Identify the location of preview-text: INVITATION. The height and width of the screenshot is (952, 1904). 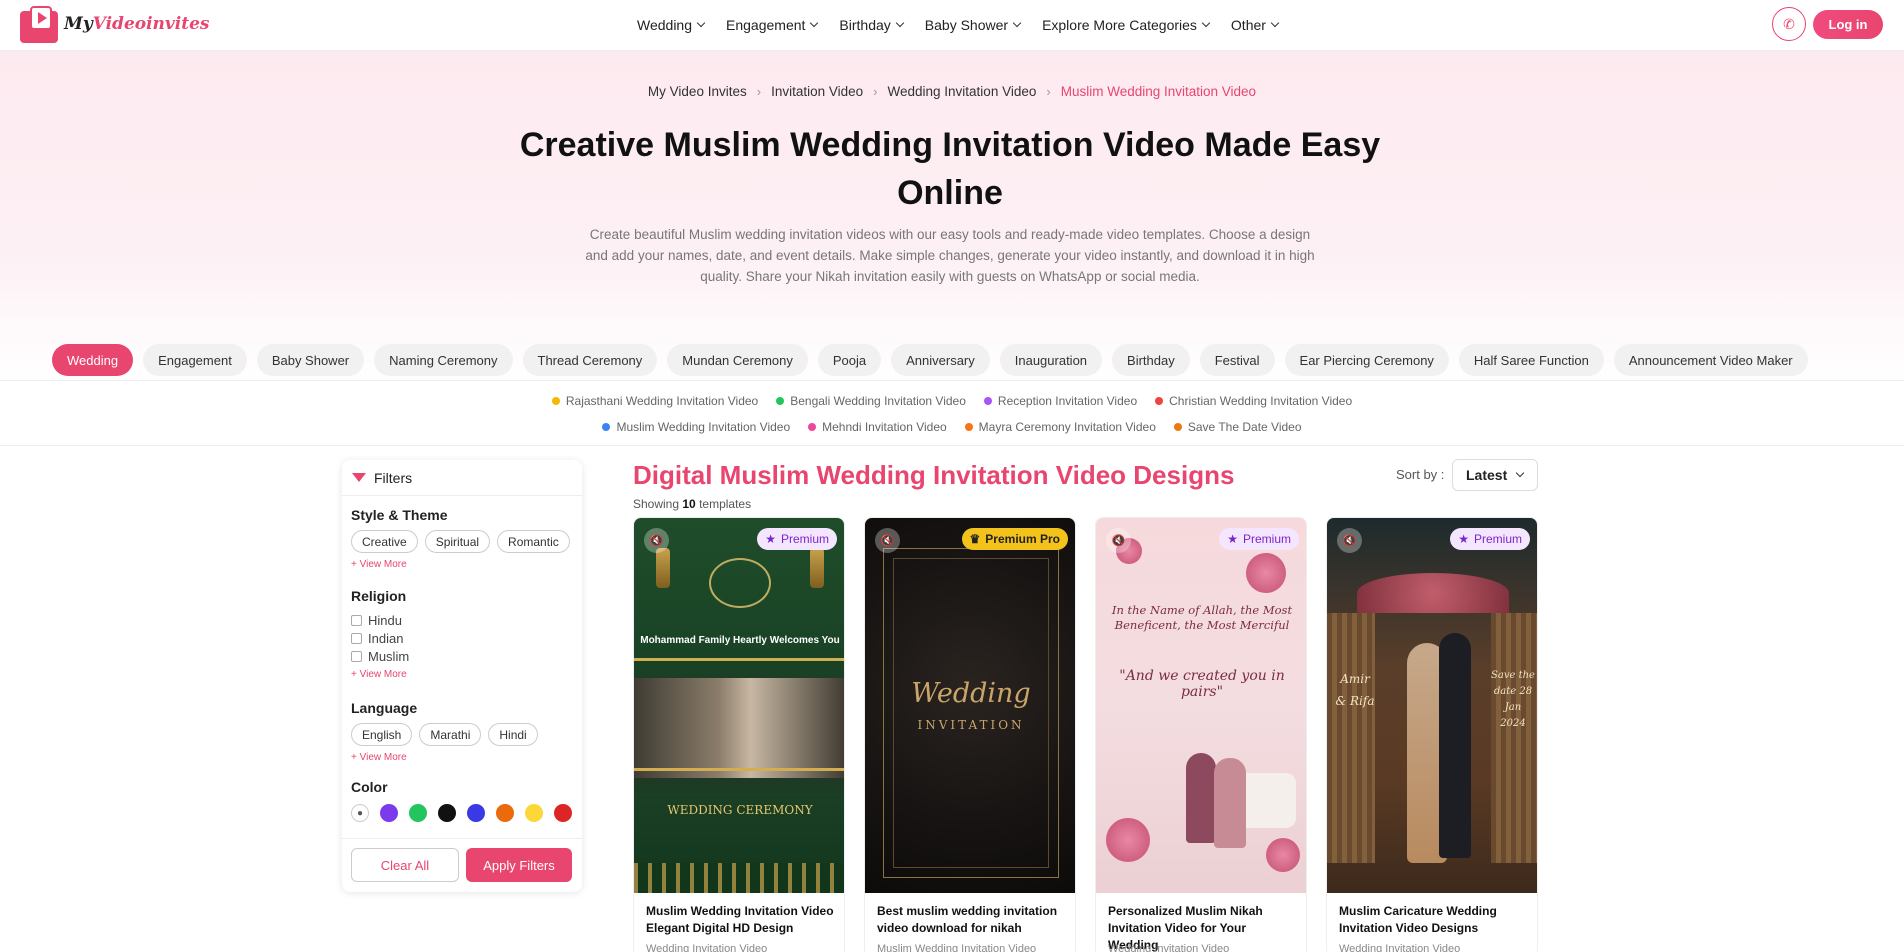
(971, 725).